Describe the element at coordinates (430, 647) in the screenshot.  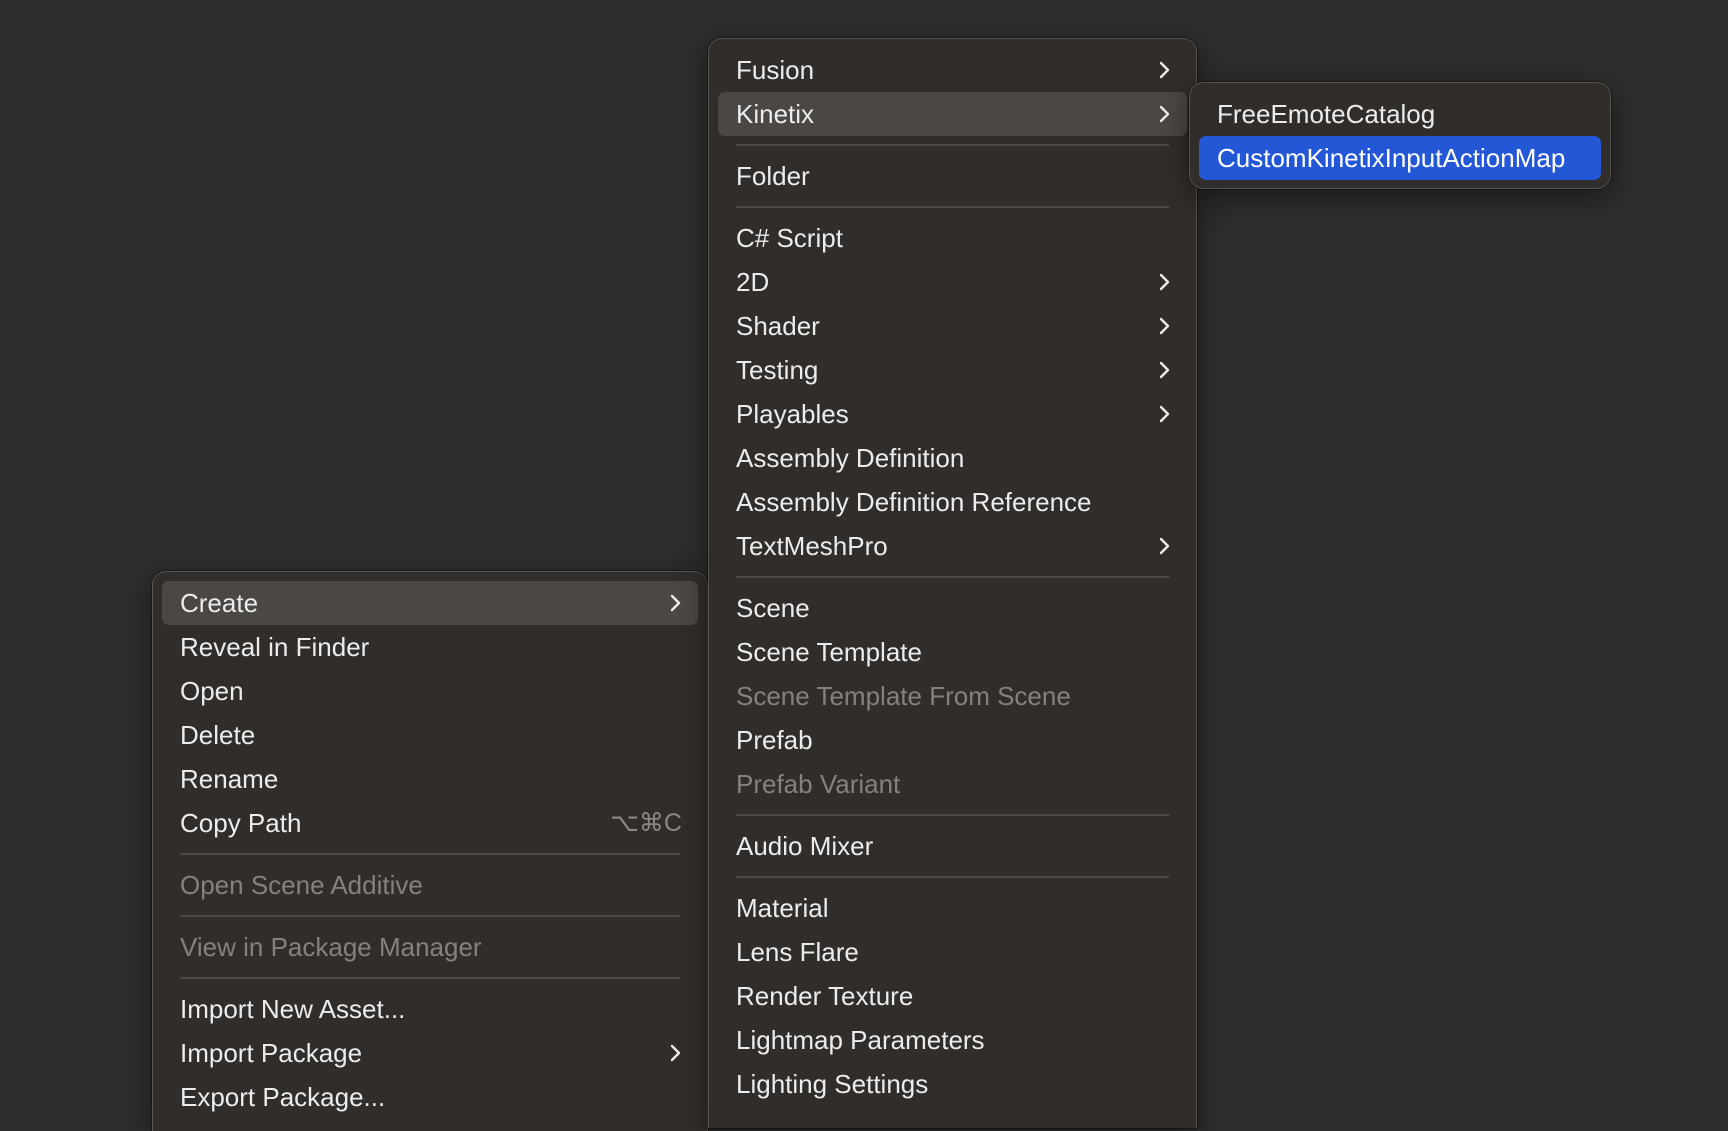
I see `menu-item-reveal-in-finder: Reveal in Finder` at that location.